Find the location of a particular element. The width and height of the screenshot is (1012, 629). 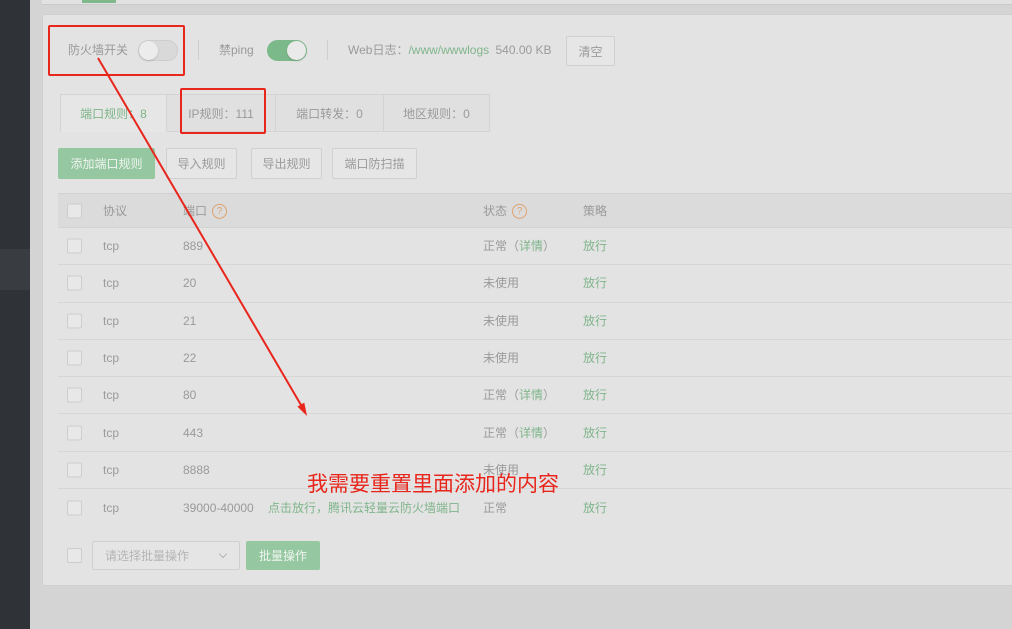

annotation-text: 我需要重置里面添加的内容 is located at coordinates (433, 484).